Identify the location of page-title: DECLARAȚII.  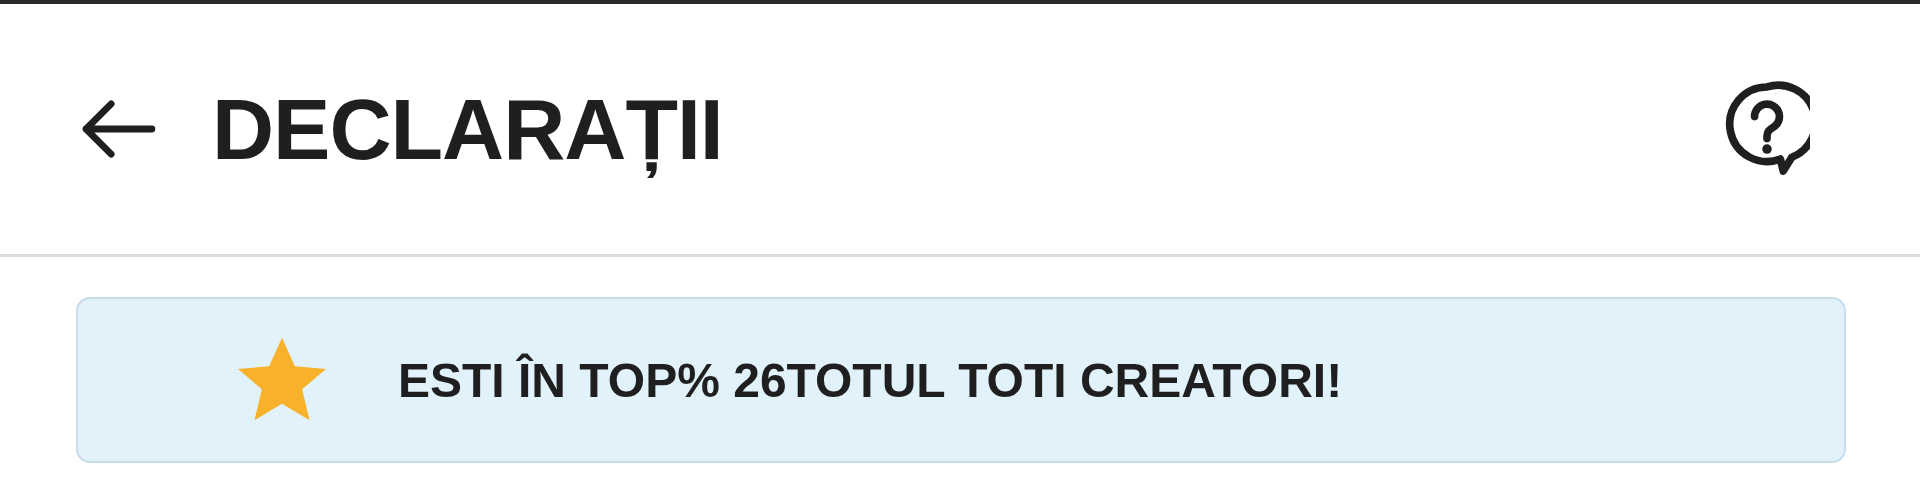
(468, 129).